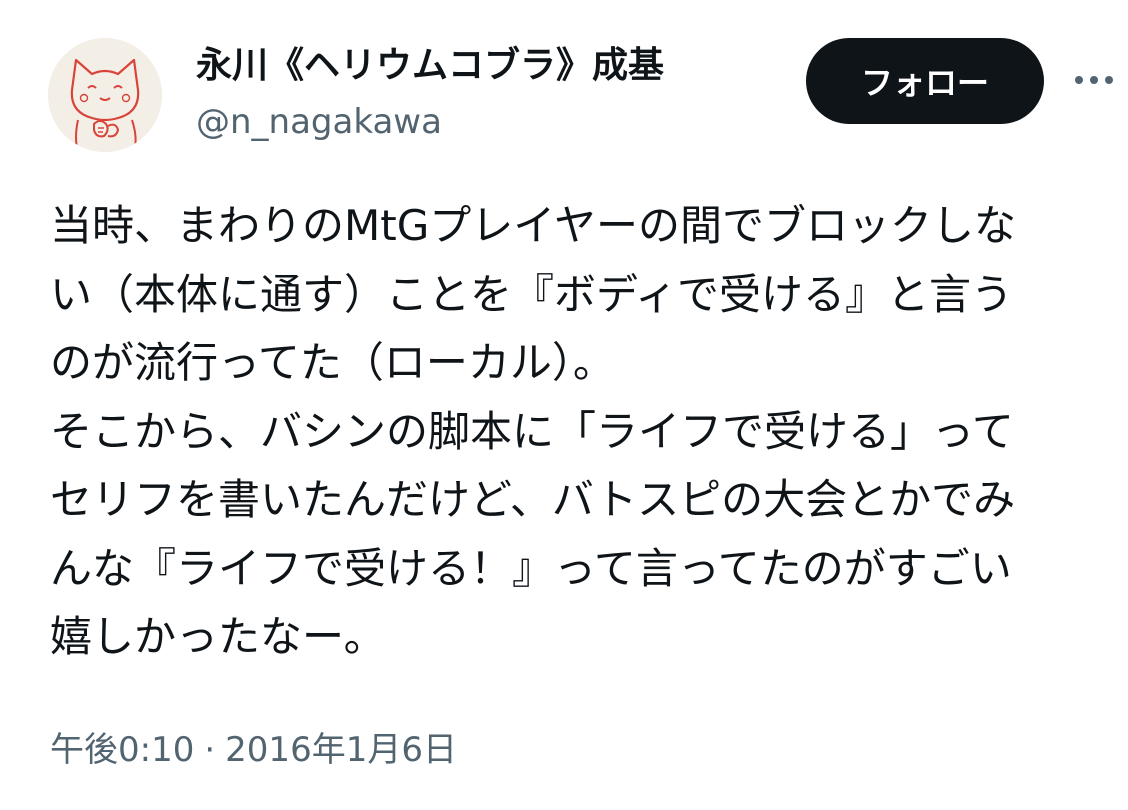 The width and height of the screenshot is (1128, 810). Describe the element at coordinates (341, 750) in the screenshot. I see `tweet-date: 2016年1月6日` at that location.